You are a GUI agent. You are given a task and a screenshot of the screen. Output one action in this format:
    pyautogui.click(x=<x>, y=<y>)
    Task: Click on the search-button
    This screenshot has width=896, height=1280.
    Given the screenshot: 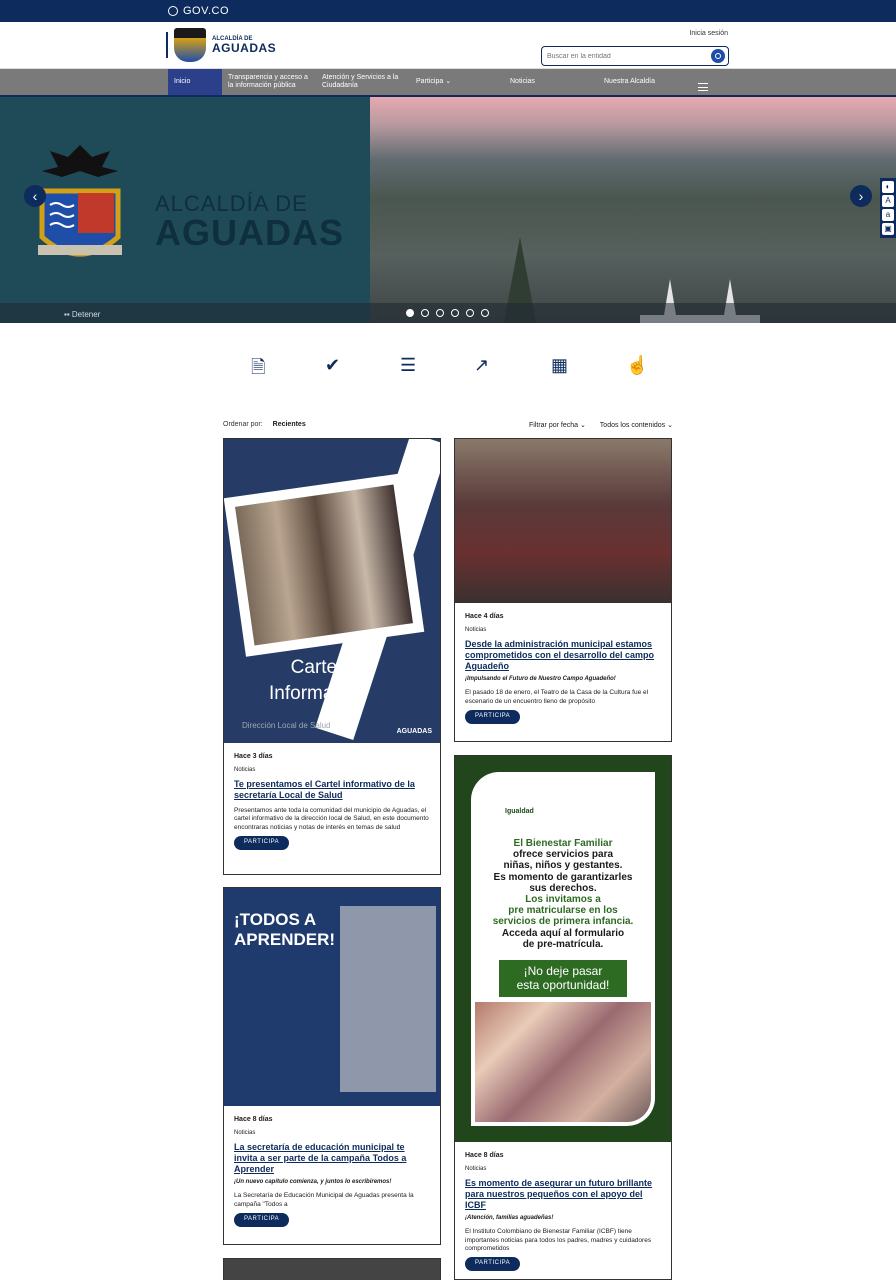 What is the action you would take?
    pyautogui.click(x=718, y=56)
    